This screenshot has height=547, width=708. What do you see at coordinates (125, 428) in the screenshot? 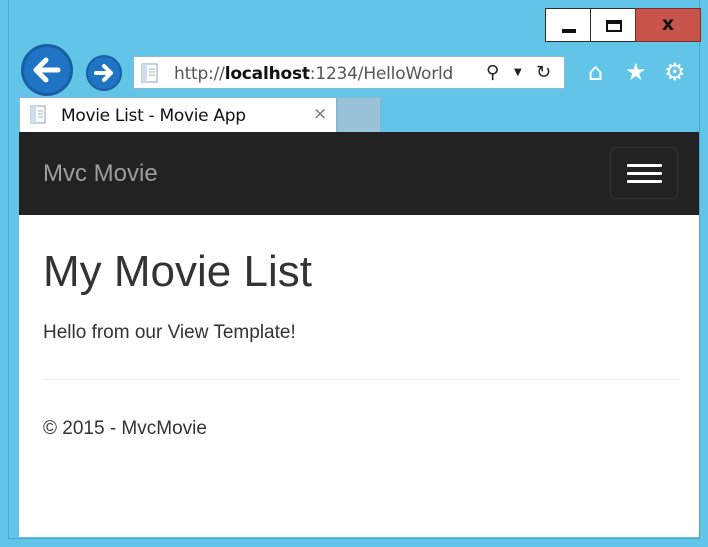
I see `footer-copyright: © 2015 - MvcMovie` at bounding box center [125, 428].